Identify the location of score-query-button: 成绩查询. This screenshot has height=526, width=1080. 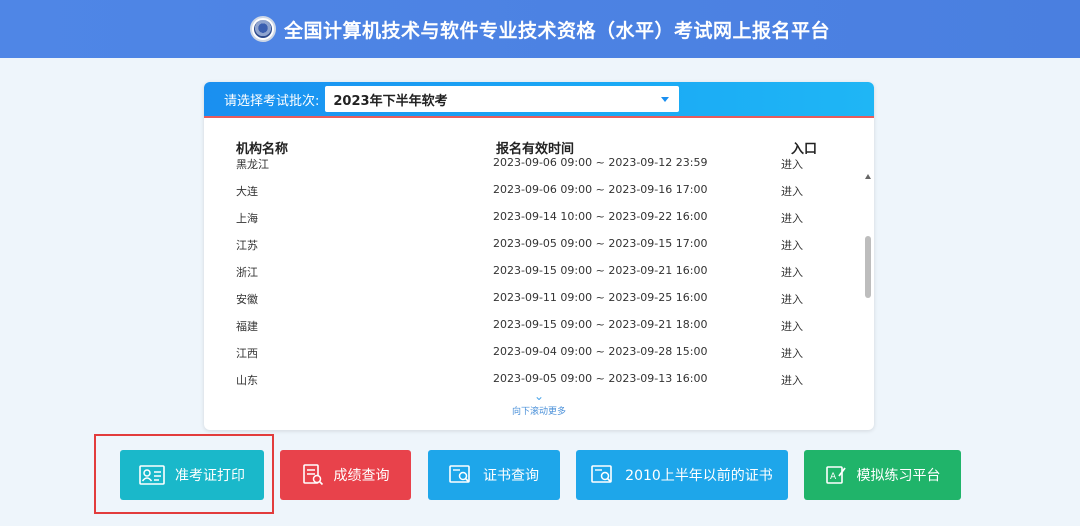
(345, 475).